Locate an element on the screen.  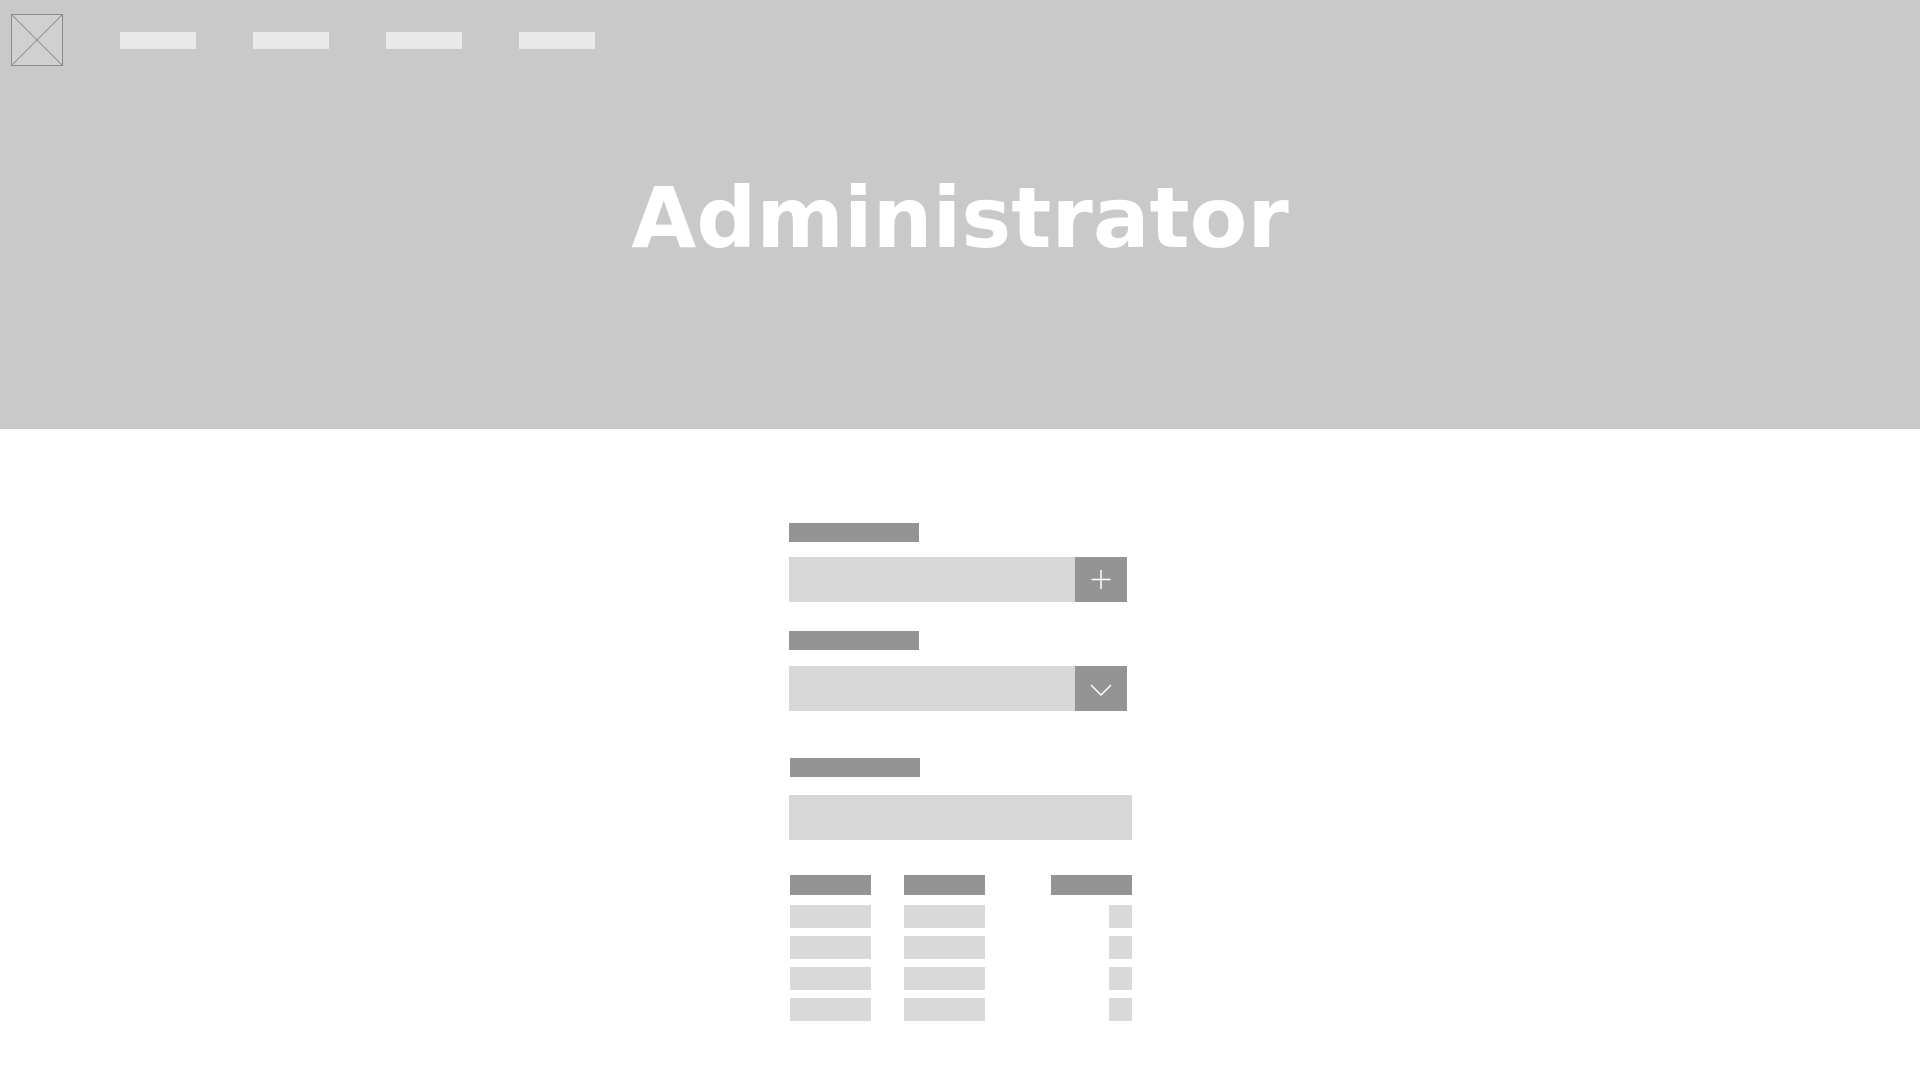
add-button is located at coordinates (1101, 579).